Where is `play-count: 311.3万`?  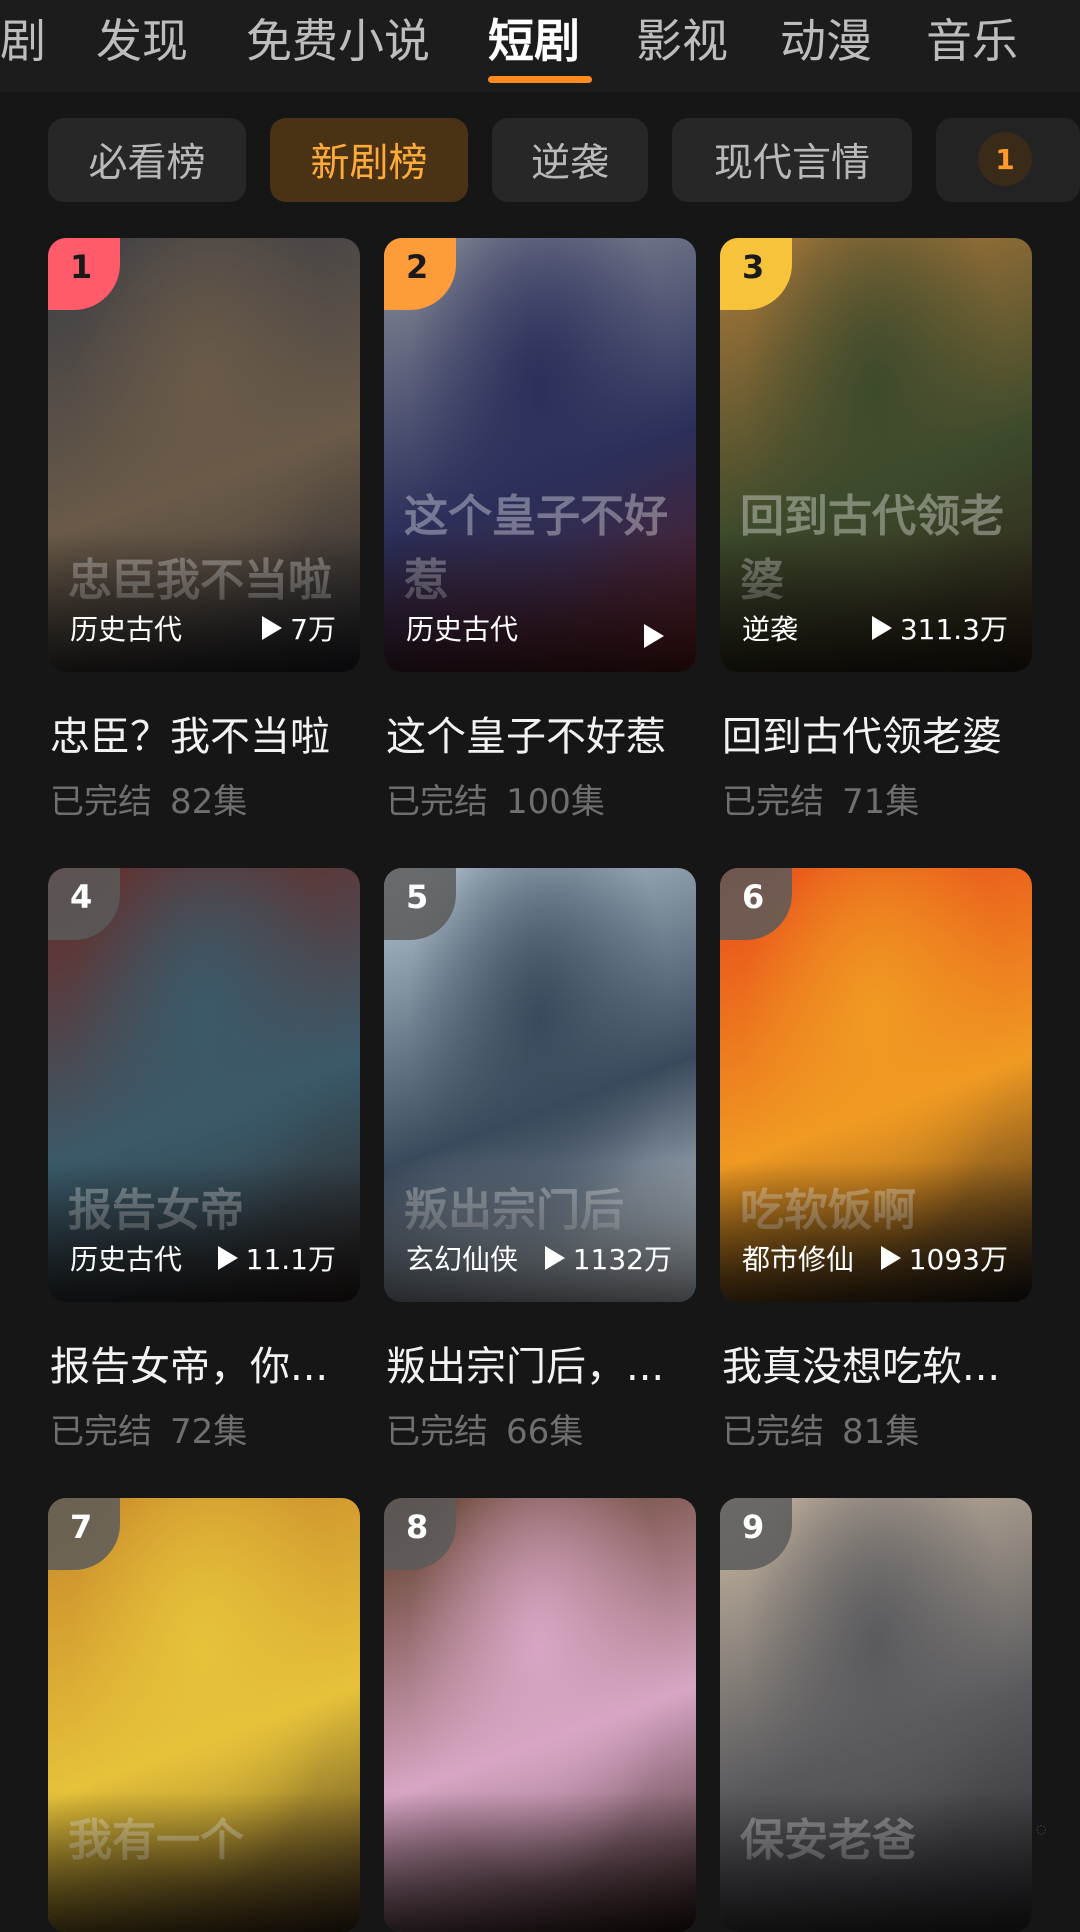 play-count: 311.3万 is located at coordinates (939, 628).